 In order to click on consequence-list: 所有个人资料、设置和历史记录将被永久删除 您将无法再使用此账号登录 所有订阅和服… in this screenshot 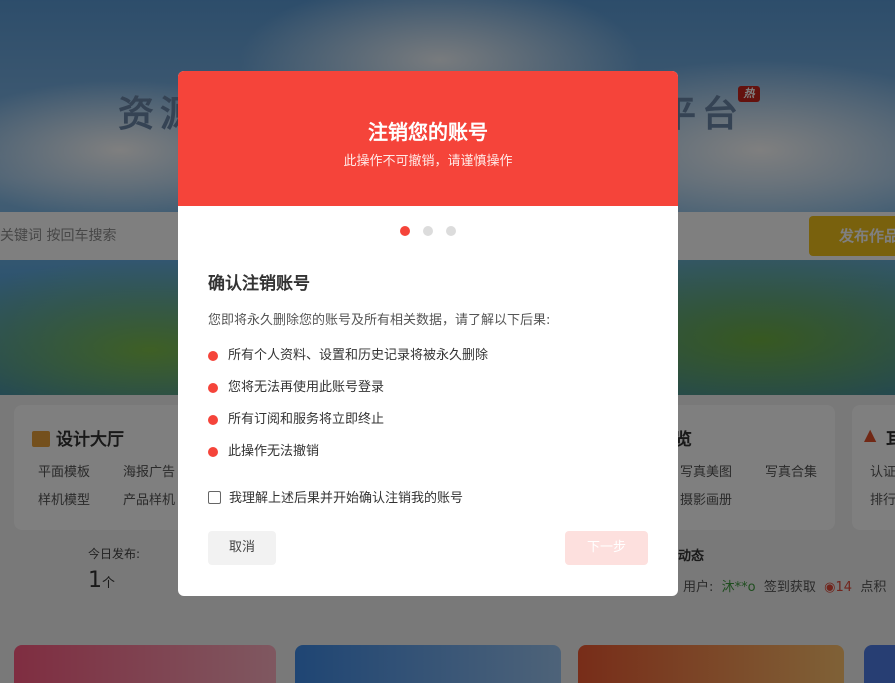, I will do `click(428, 410)`.